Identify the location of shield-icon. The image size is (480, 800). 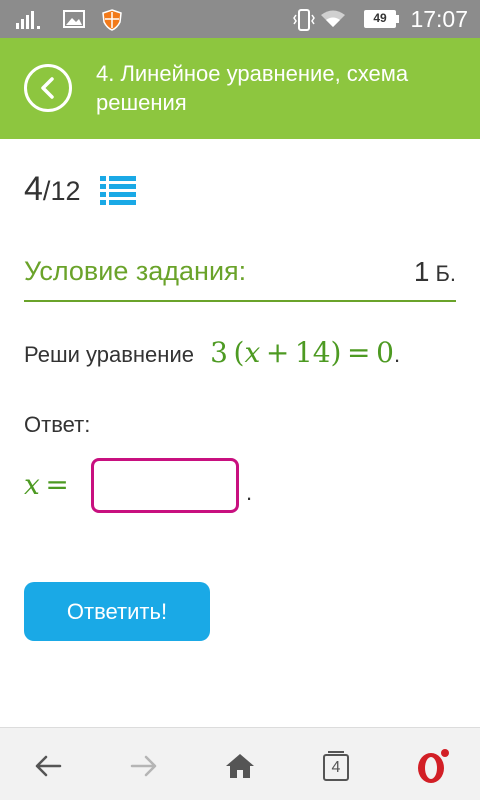
(112, 22).